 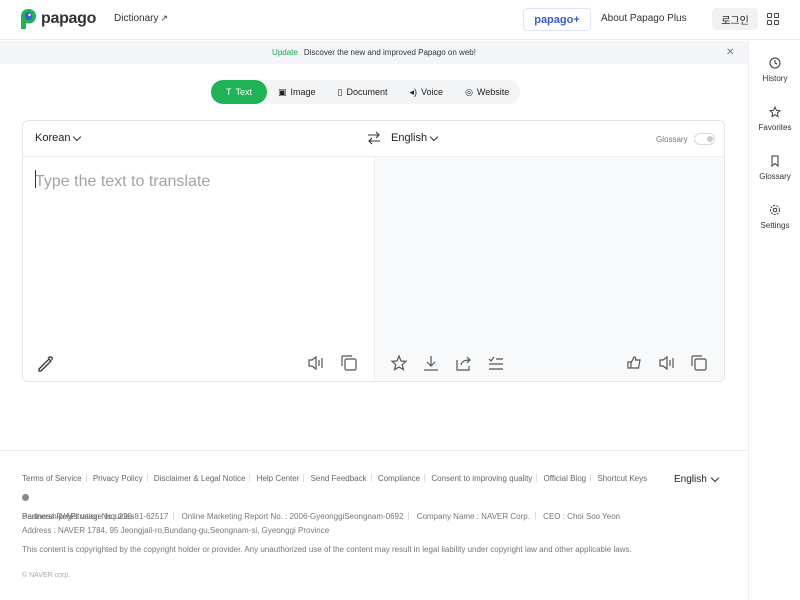 I want to click on tab-voice: ◂) Voice, so click(x=427, y=92).